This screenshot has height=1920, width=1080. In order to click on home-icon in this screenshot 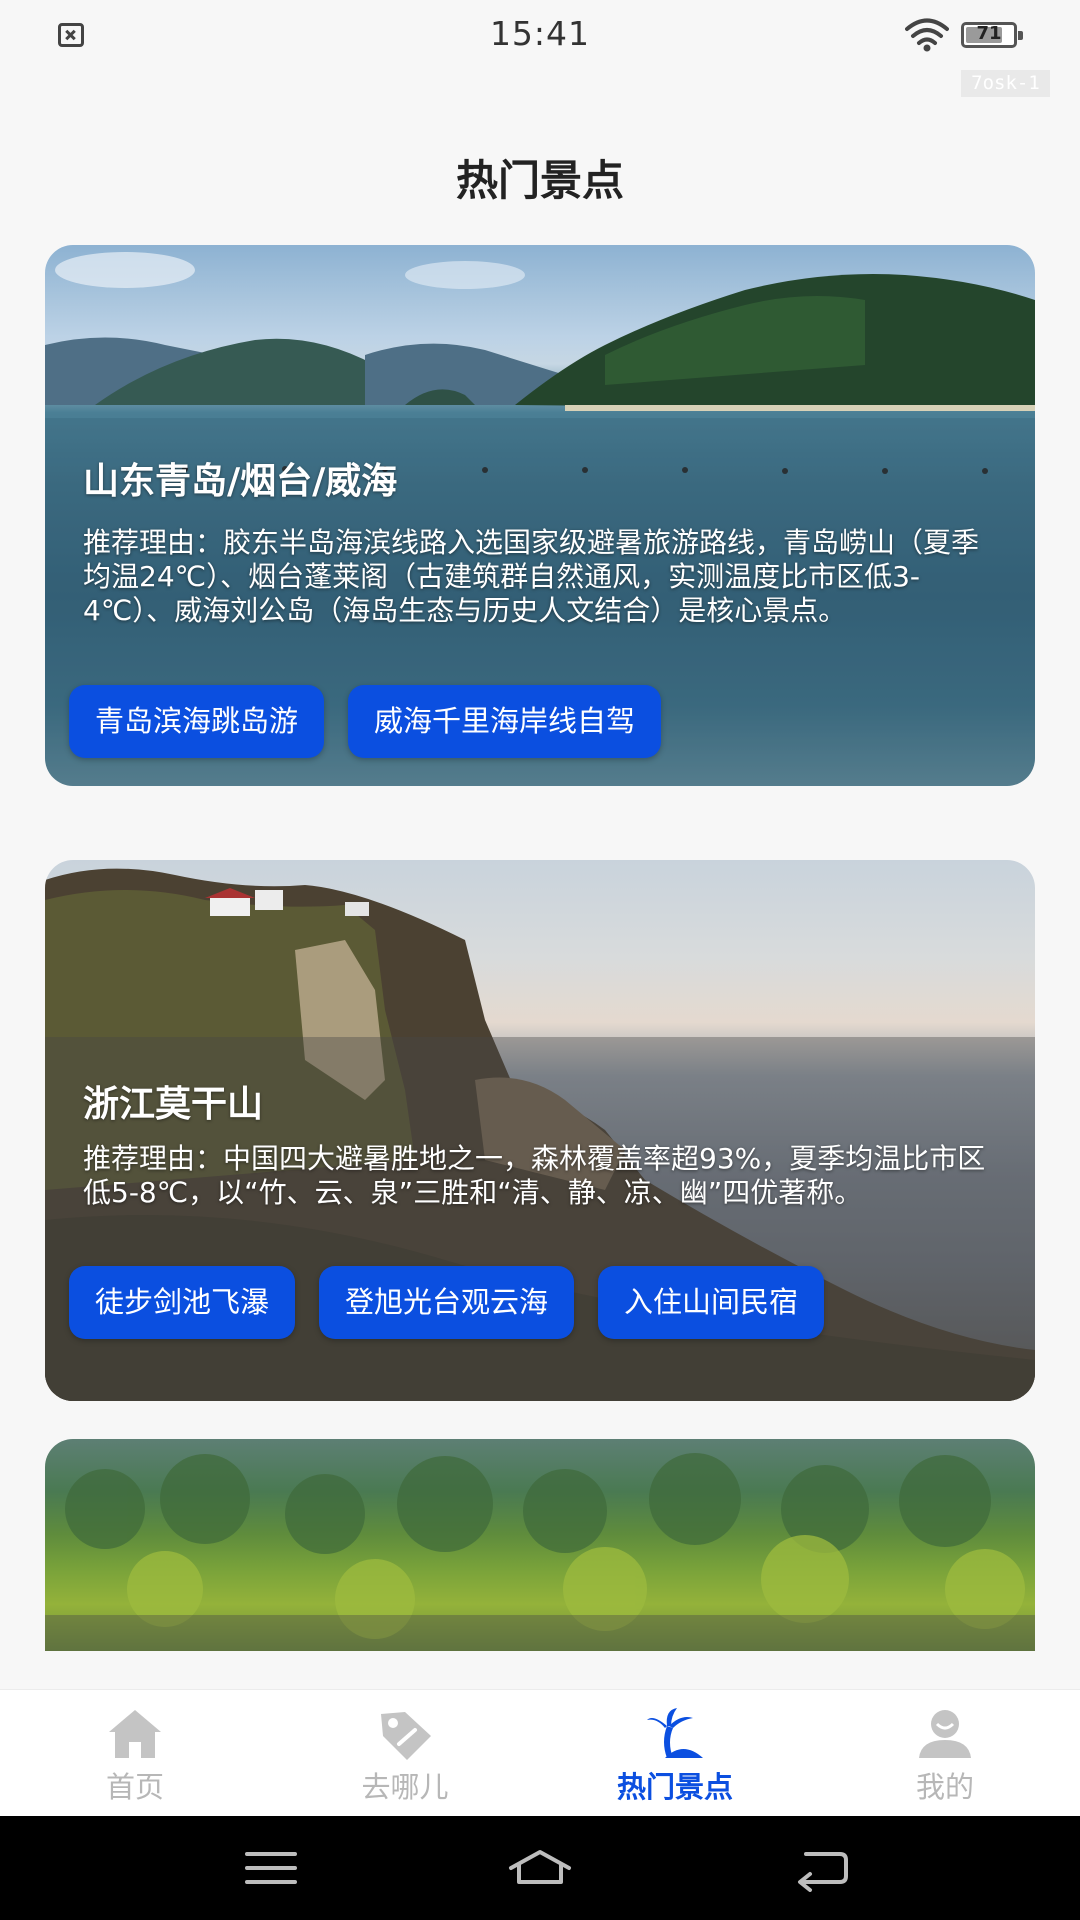, I will do `click(135, 1734)`.